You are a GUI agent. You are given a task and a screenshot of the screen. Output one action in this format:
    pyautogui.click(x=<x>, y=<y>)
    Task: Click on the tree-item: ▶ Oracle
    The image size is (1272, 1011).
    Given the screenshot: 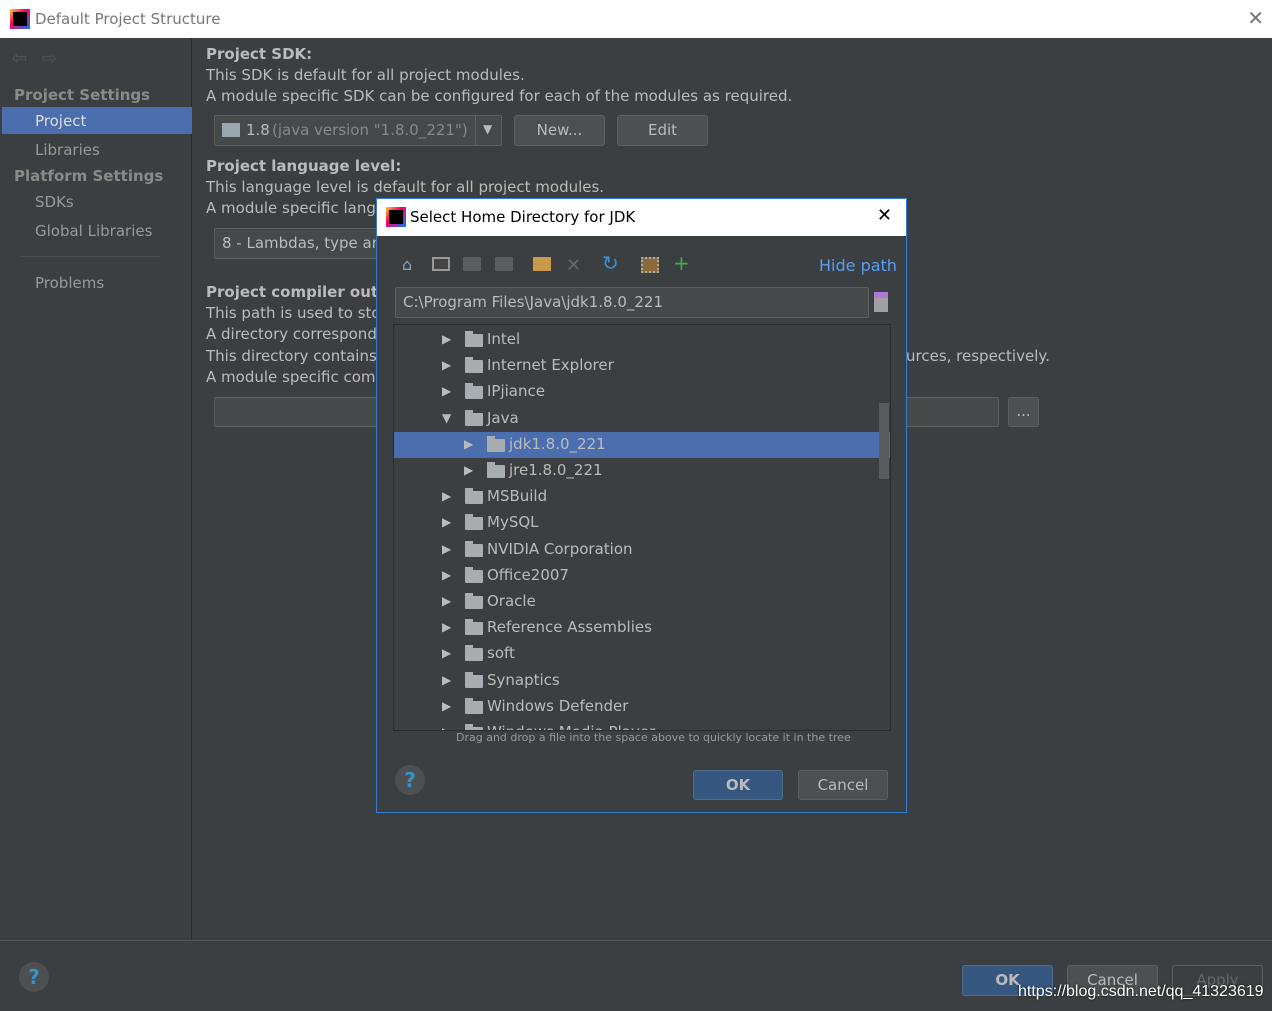 What is the action you would take?
    pyautogui.click(x=642, y=602)
    